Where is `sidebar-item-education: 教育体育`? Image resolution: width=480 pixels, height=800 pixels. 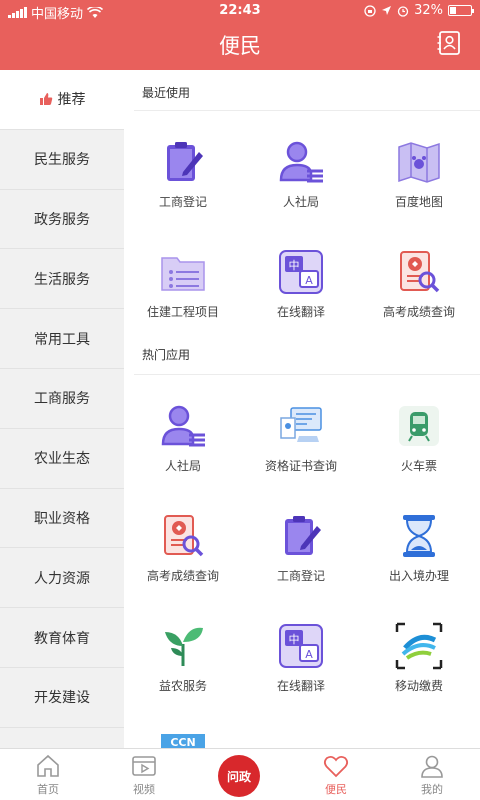
sidebar-item-education: 教育体育 is located at coordinates (62, 638).